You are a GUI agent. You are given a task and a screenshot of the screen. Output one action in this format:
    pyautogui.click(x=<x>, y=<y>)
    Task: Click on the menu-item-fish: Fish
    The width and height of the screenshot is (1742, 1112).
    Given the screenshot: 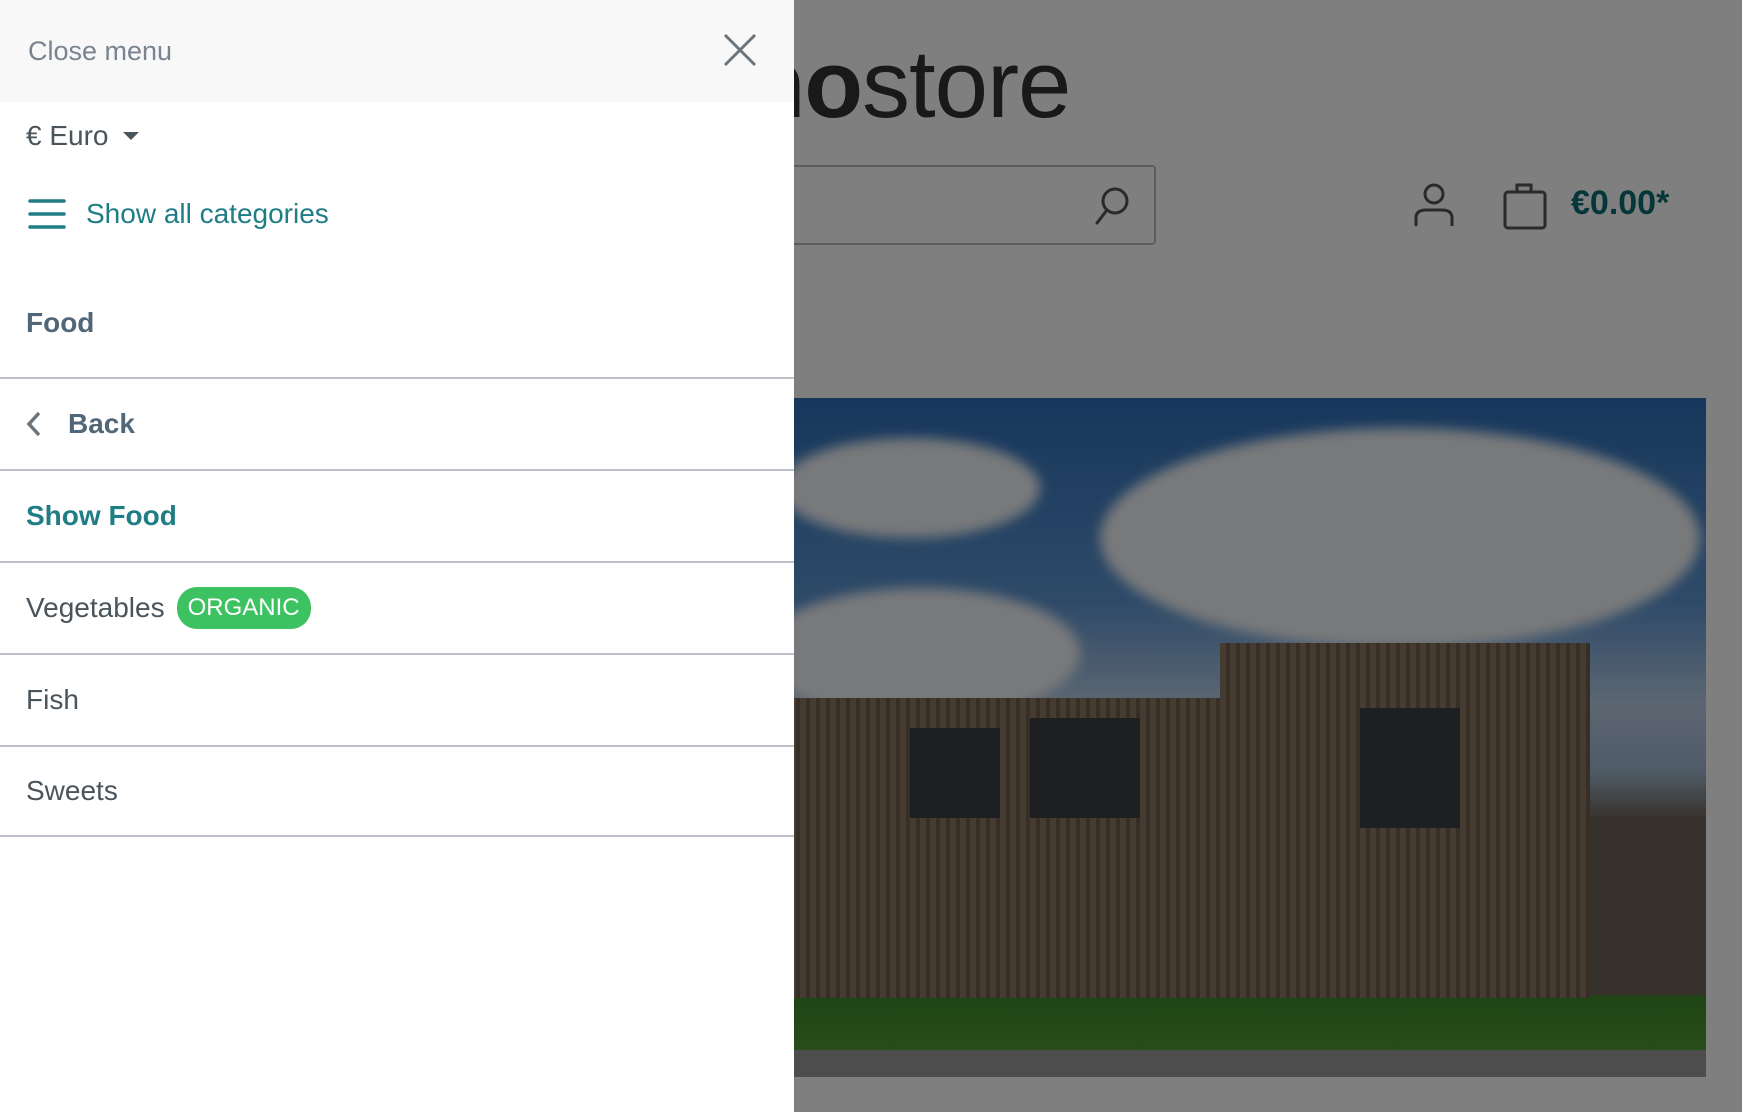 What is the action you would take?
    pyautogui.click(x=397, y=699)
    